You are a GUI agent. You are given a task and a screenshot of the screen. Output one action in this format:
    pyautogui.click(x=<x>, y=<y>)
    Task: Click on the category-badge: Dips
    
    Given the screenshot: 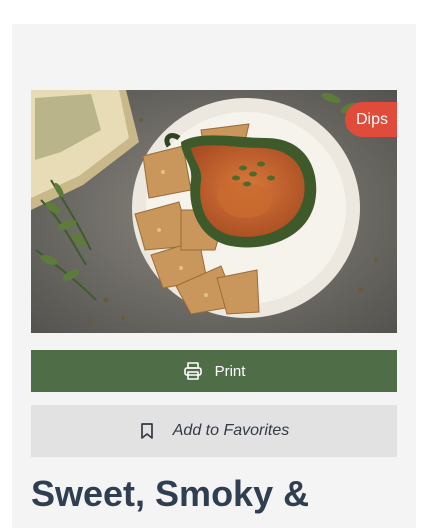 What is the action you would take?
    pyautogui.click(x=371, y=119)
    